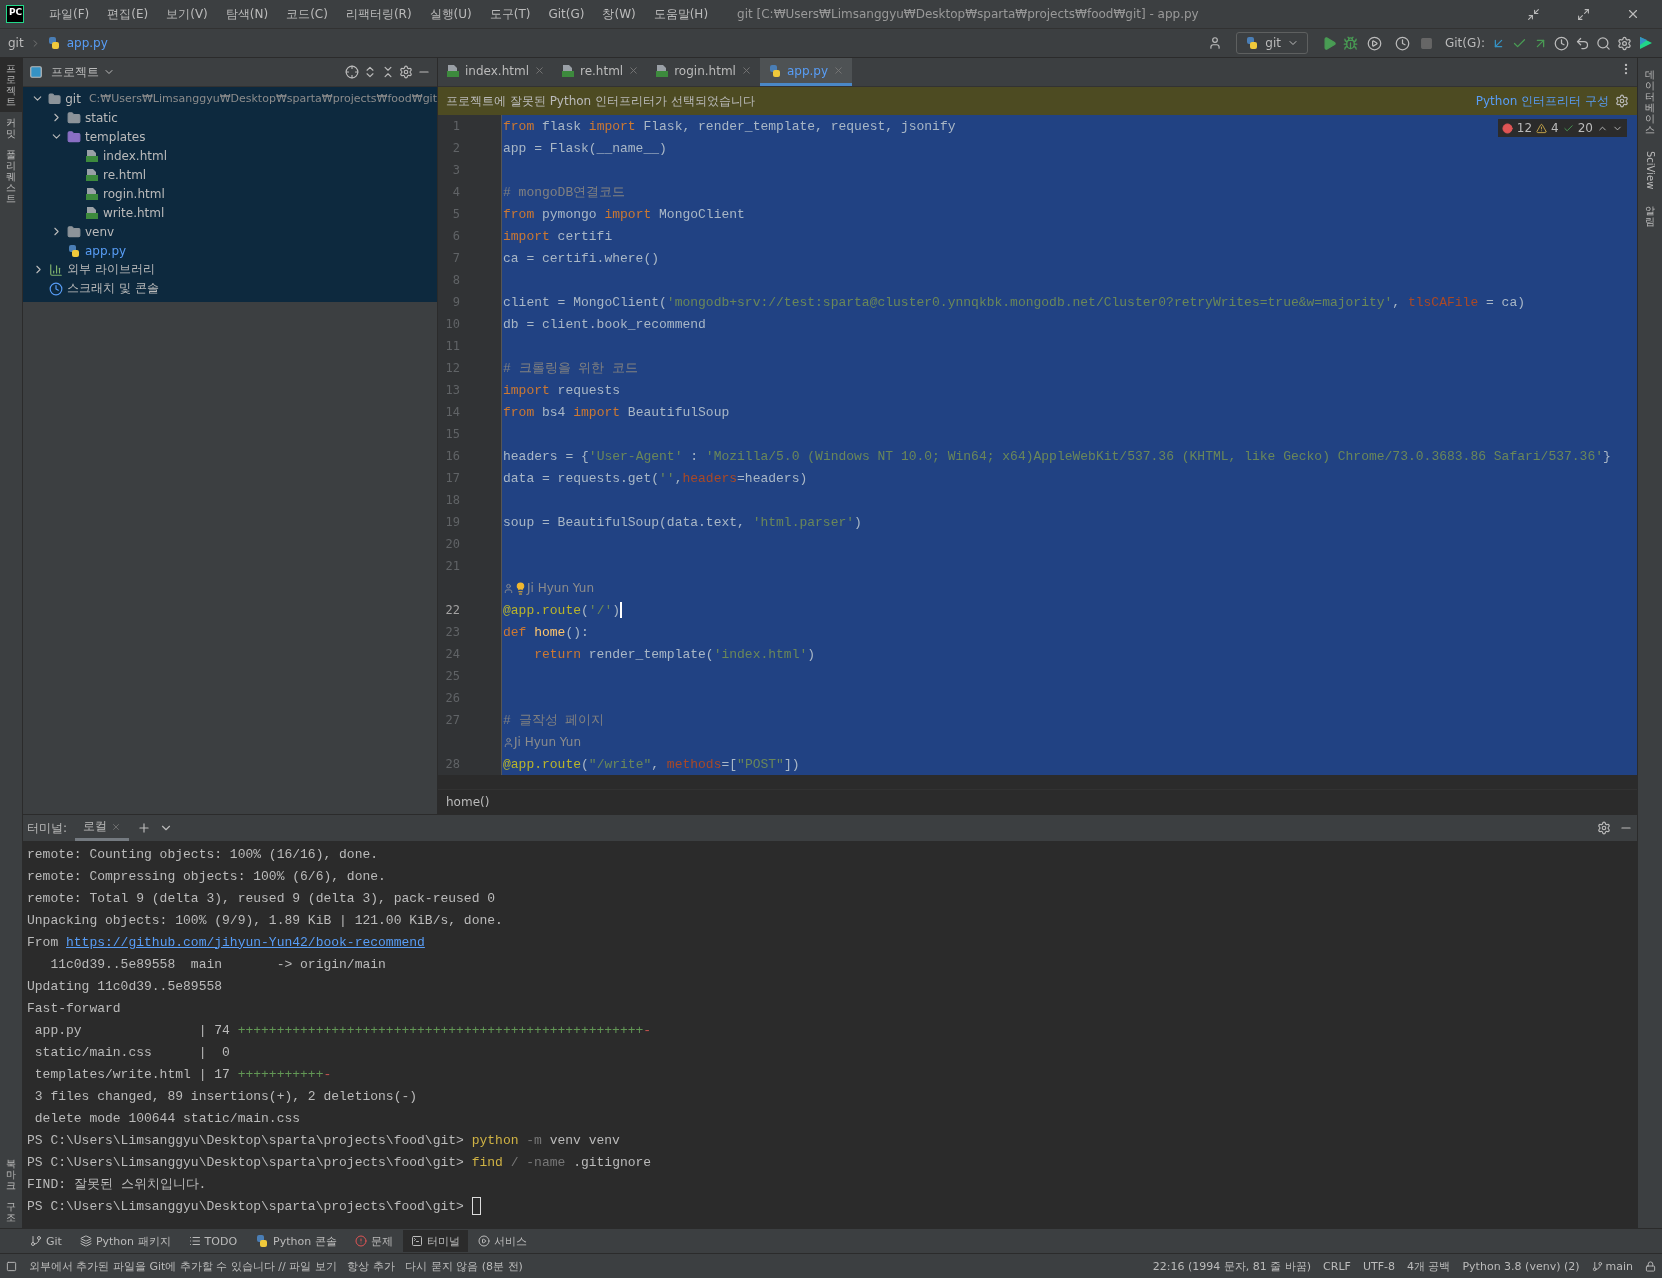 The image size is (1662, 1278). Describe the element at coordinates (342, 1030) in the screenshot. I see `terminal-line: app.py | 74 ++++++++++++++++++++++++++++++++++++++++++++++++++++-` at that location.